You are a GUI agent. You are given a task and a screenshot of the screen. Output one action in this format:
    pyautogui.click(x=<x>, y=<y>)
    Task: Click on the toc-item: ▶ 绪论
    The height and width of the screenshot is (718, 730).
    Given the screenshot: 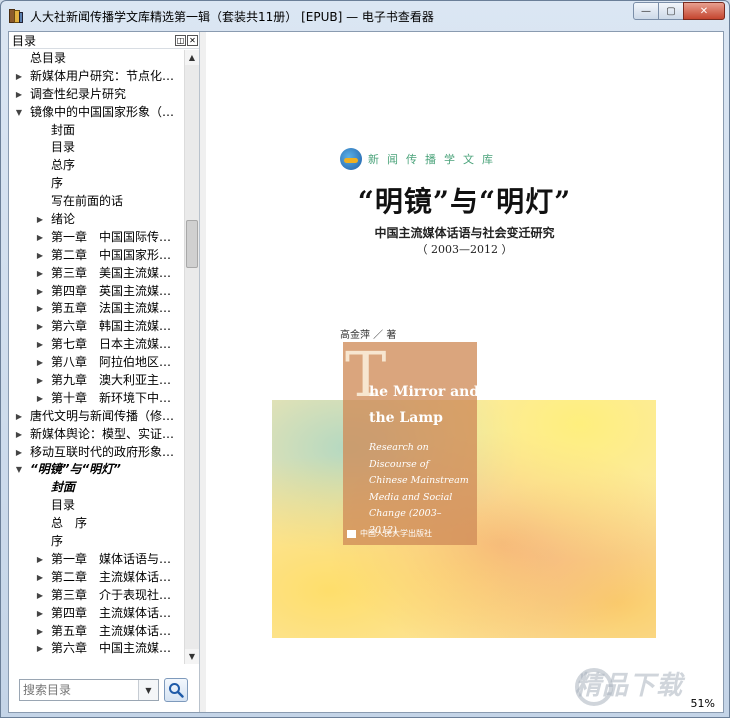 What is the action you would take?
    pyautogui.click(x=96, y=220)
    